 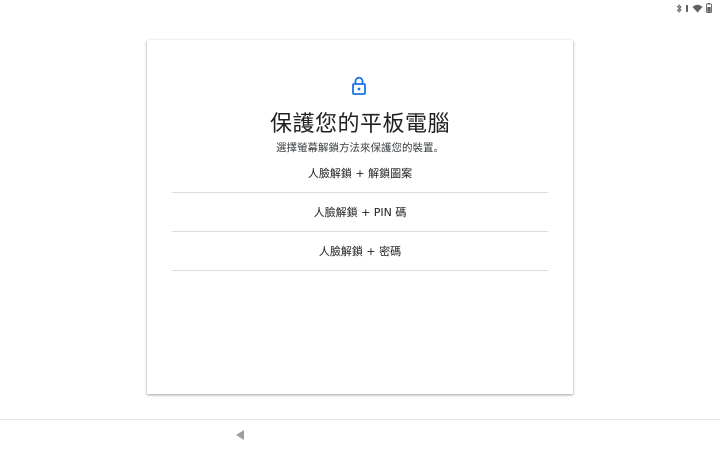 I want to click on option-label: 人臉解鎖 + PIN 碼, so click(x=360, y=212).